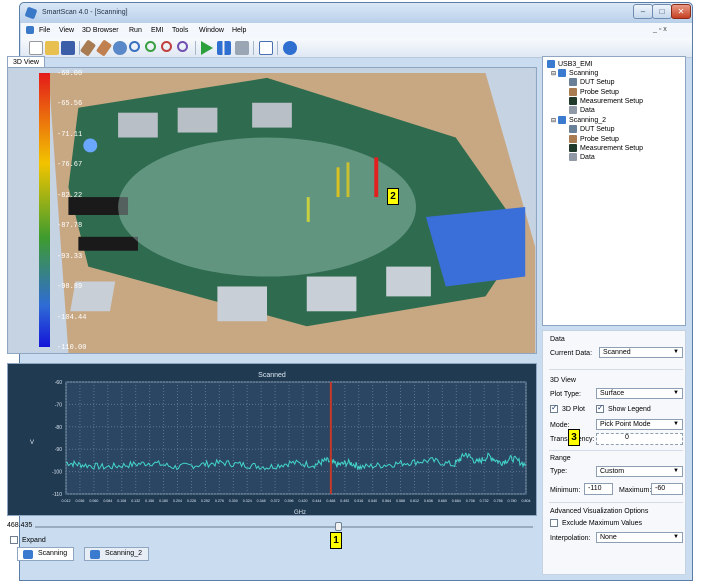 The width and height of the screenshot is (711, 585). Describe the element at coordinates (66, 30) in the screenshot. I see `menu-view: View` at that location.